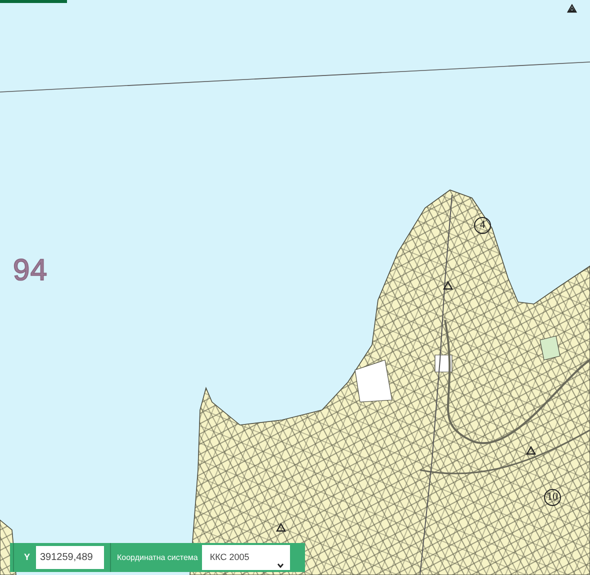 The image size is (590, 575). What do you see at coordinates (246, 557) in the screenshot?
I see `coordinate-system-select: ККС 2005` at bounding box center [246, 557].